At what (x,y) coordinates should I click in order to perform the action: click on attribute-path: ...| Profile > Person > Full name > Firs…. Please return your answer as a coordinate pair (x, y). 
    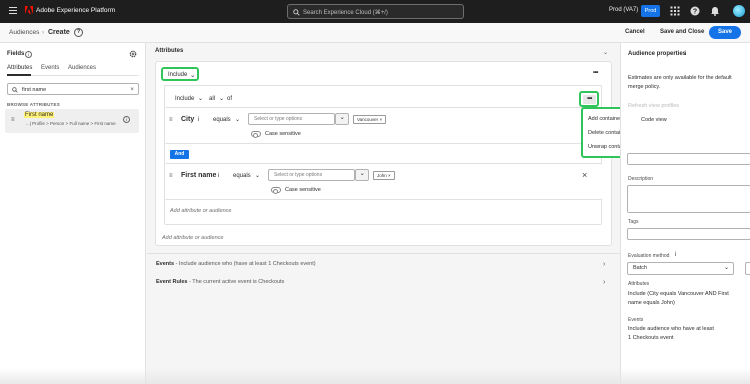
    Looking at the image, I should click on (71, 123).